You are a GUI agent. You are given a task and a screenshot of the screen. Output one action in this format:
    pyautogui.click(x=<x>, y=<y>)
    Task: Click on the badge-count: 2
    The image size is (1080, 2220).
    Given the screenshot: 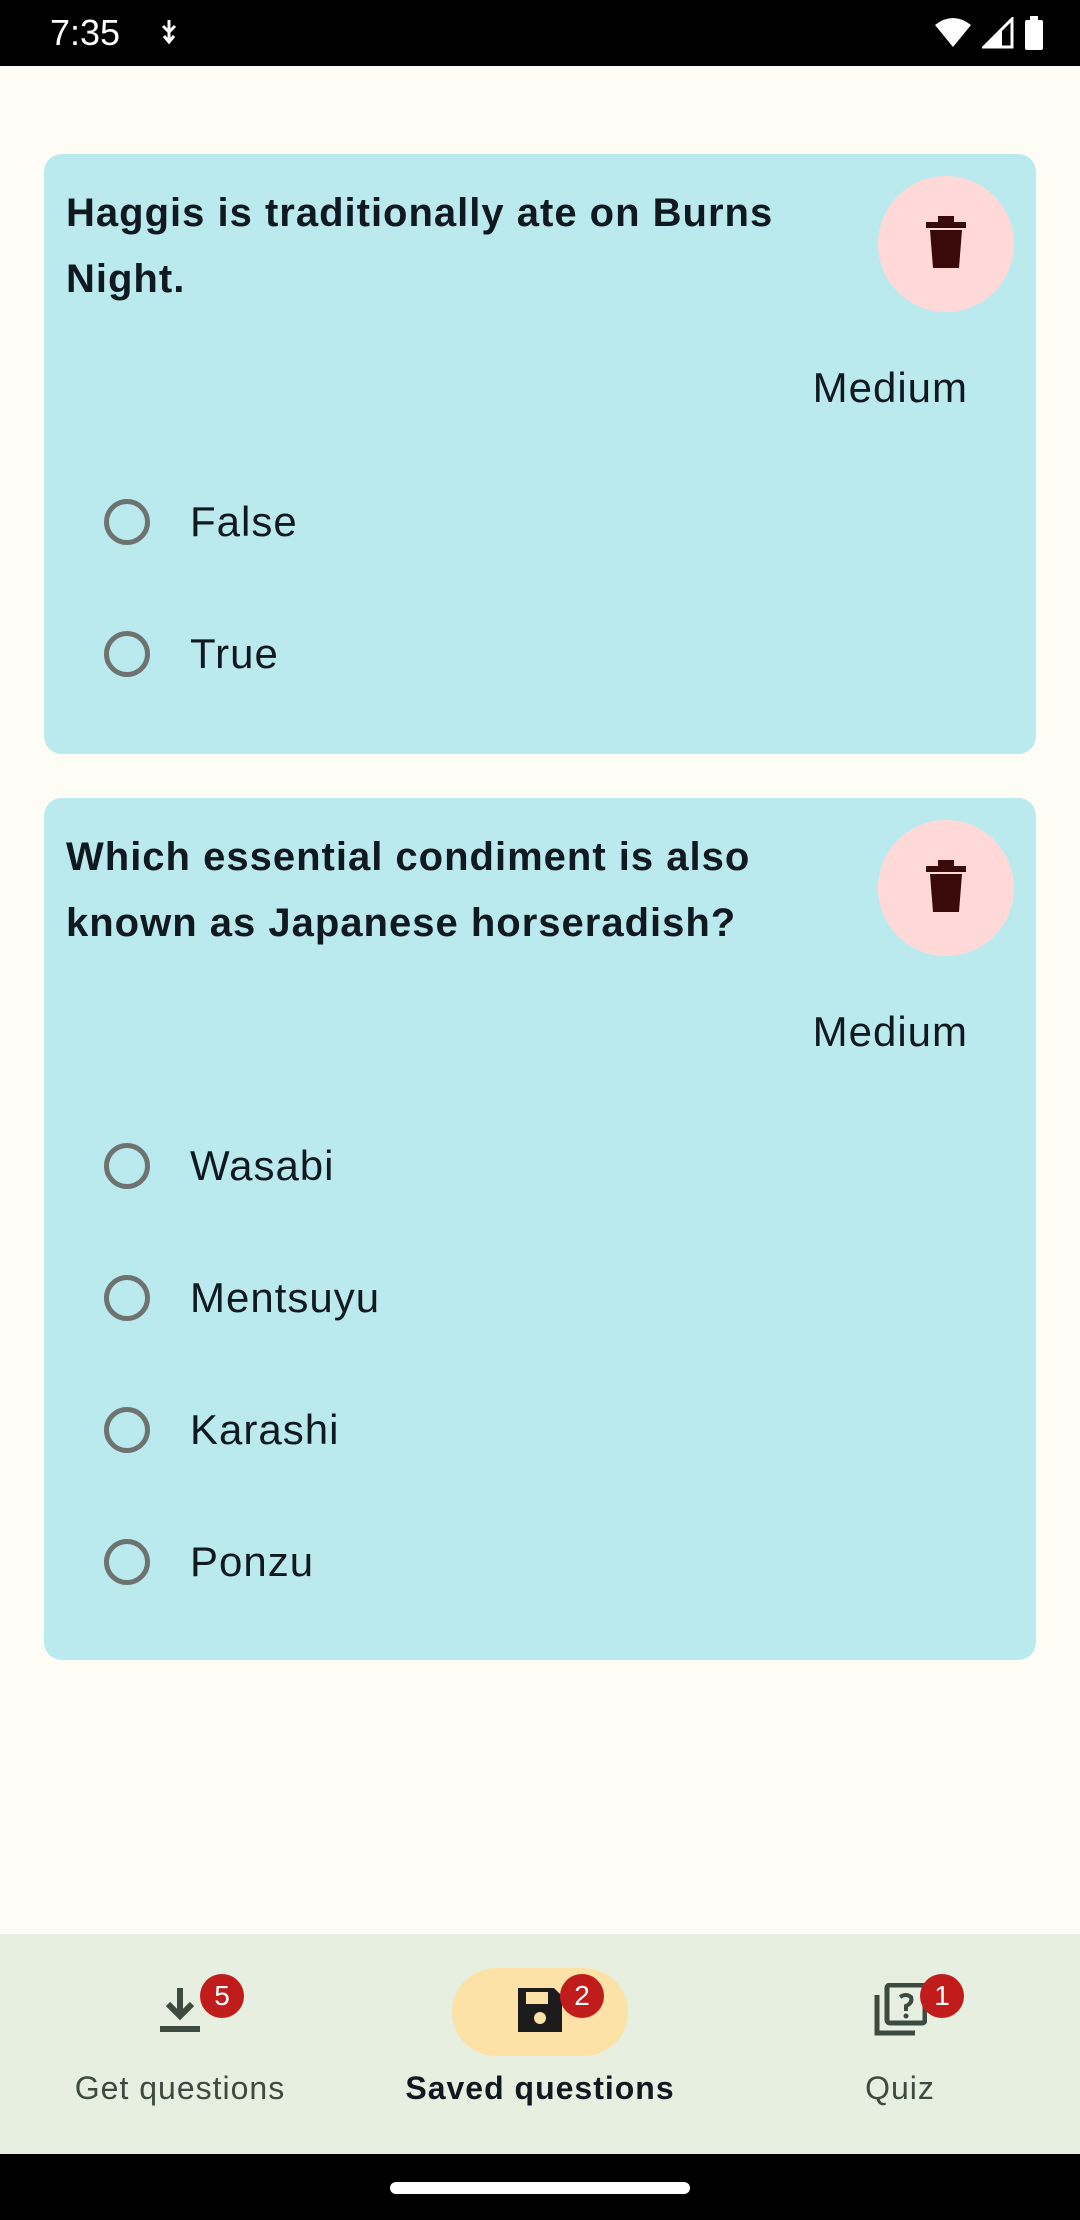 What is the action you would take?
    pyautogui.click(x=582, y=1996)
    